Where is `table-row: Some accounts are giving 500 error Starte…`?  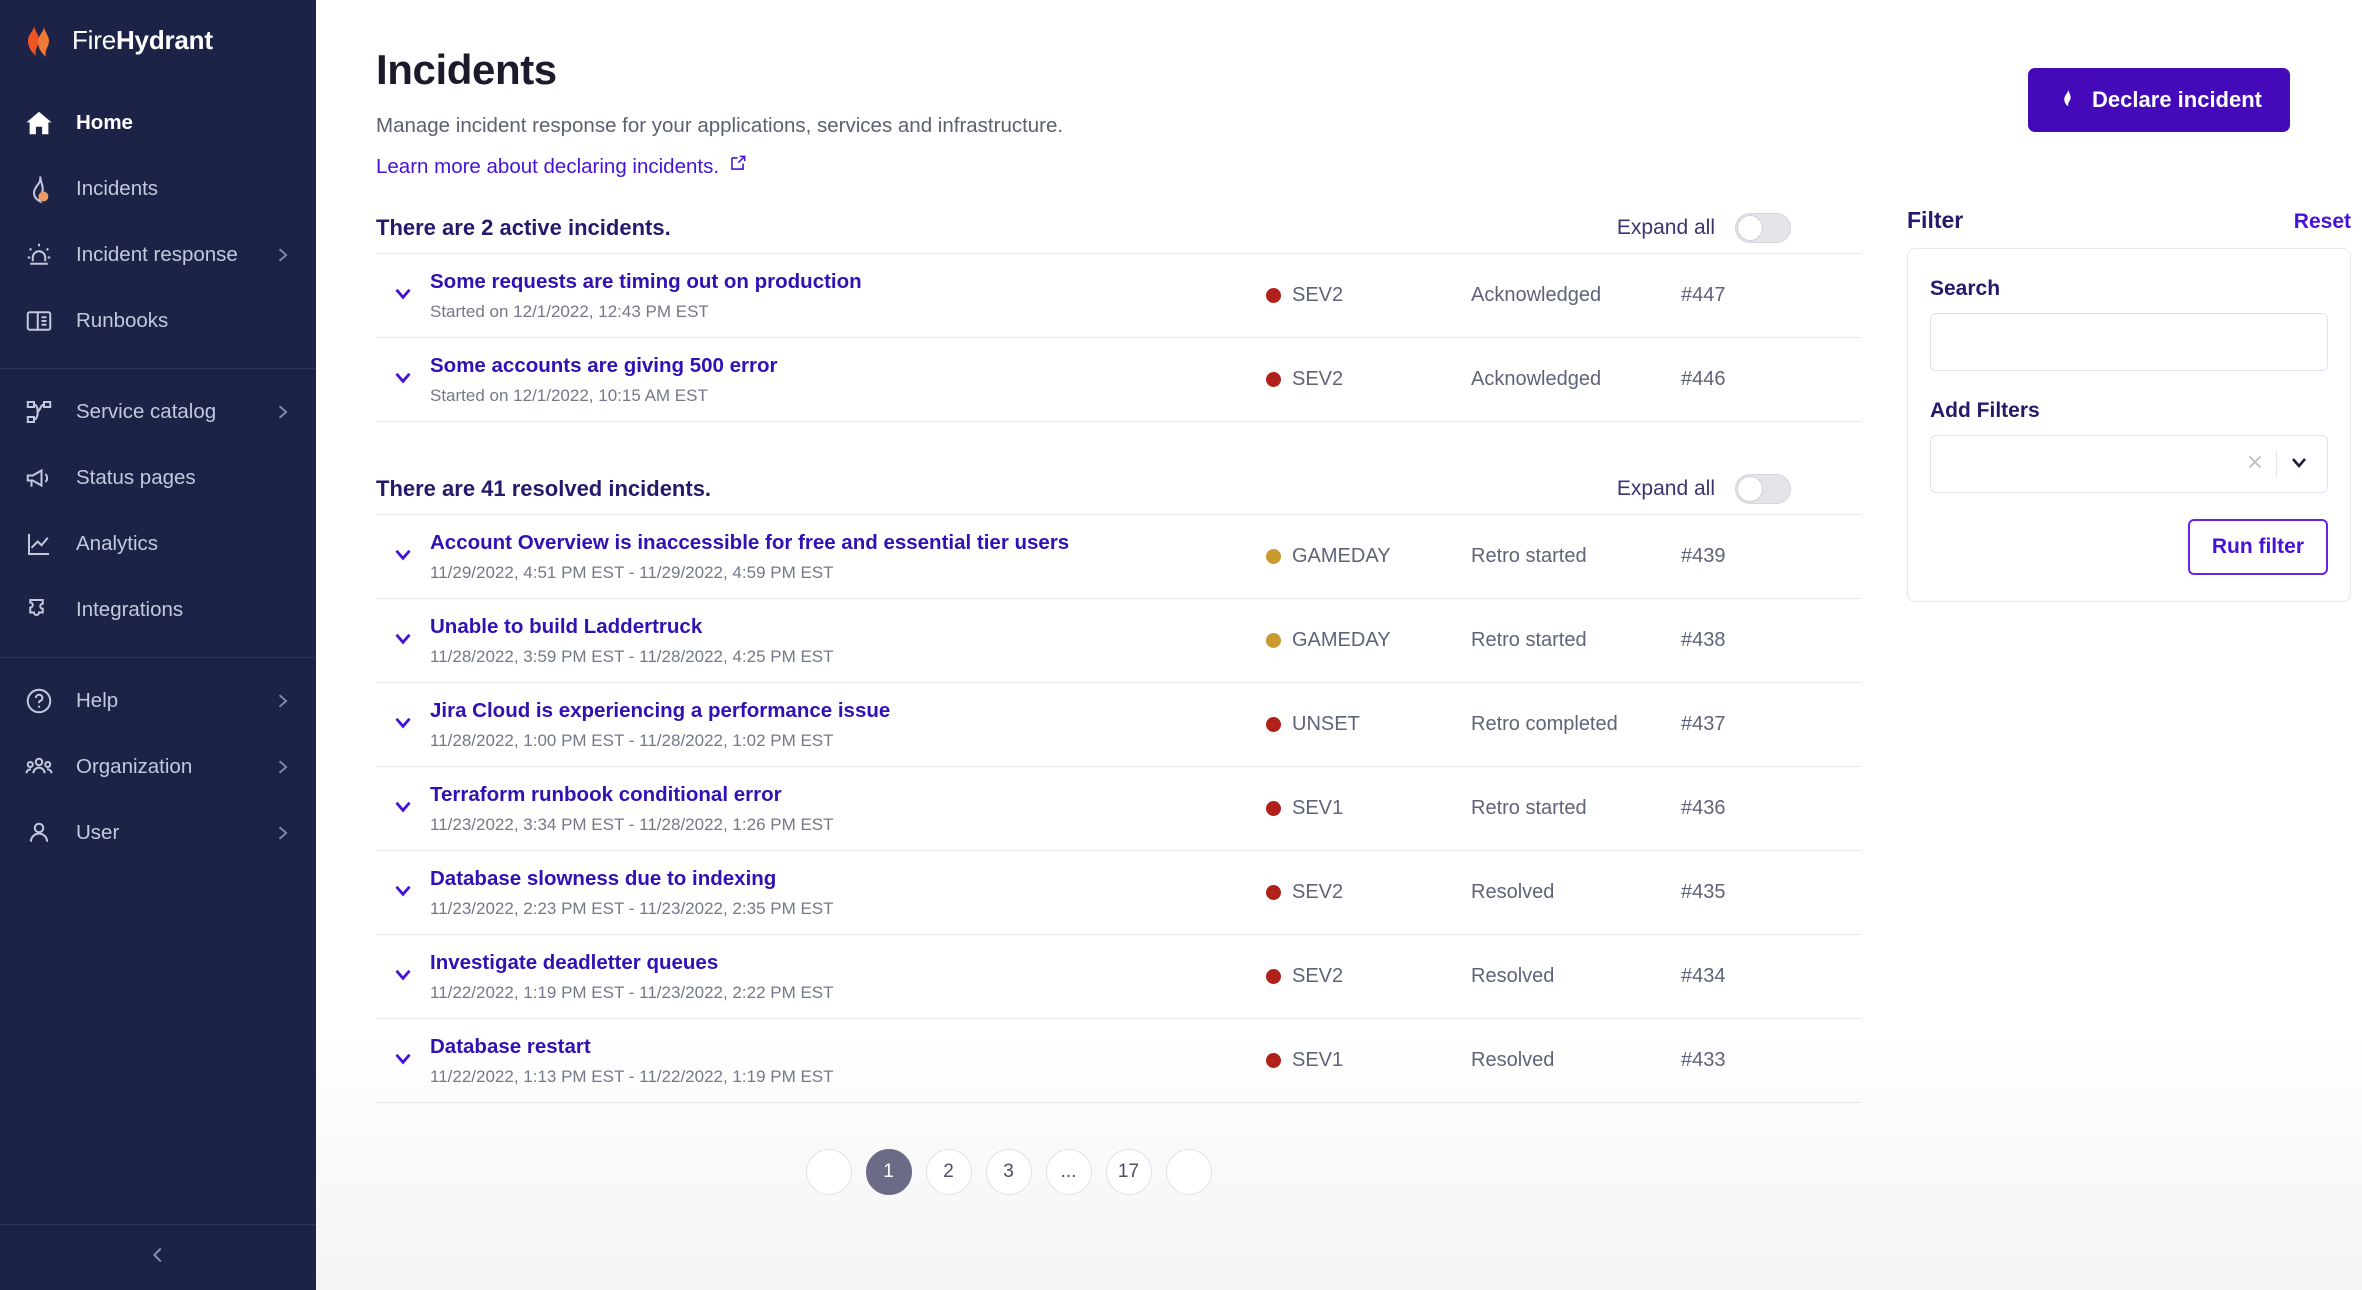 table-row: Some accounts are giving 500 error Starte… is located at coordinates (1118, 380).